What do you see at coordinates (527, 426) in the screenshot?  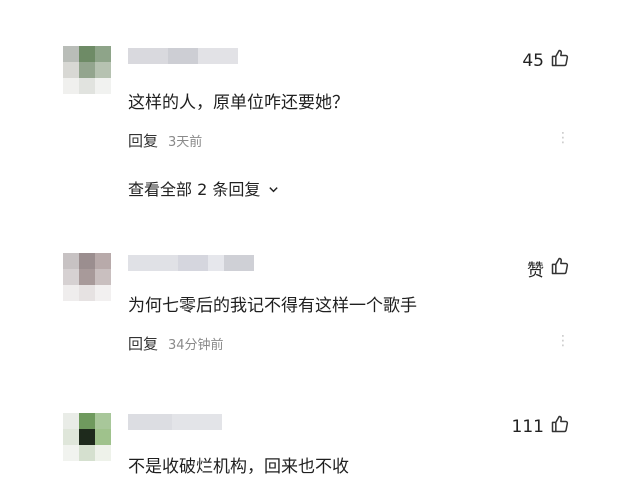 I see `like-count: 111` at bounding box center [527, 426].